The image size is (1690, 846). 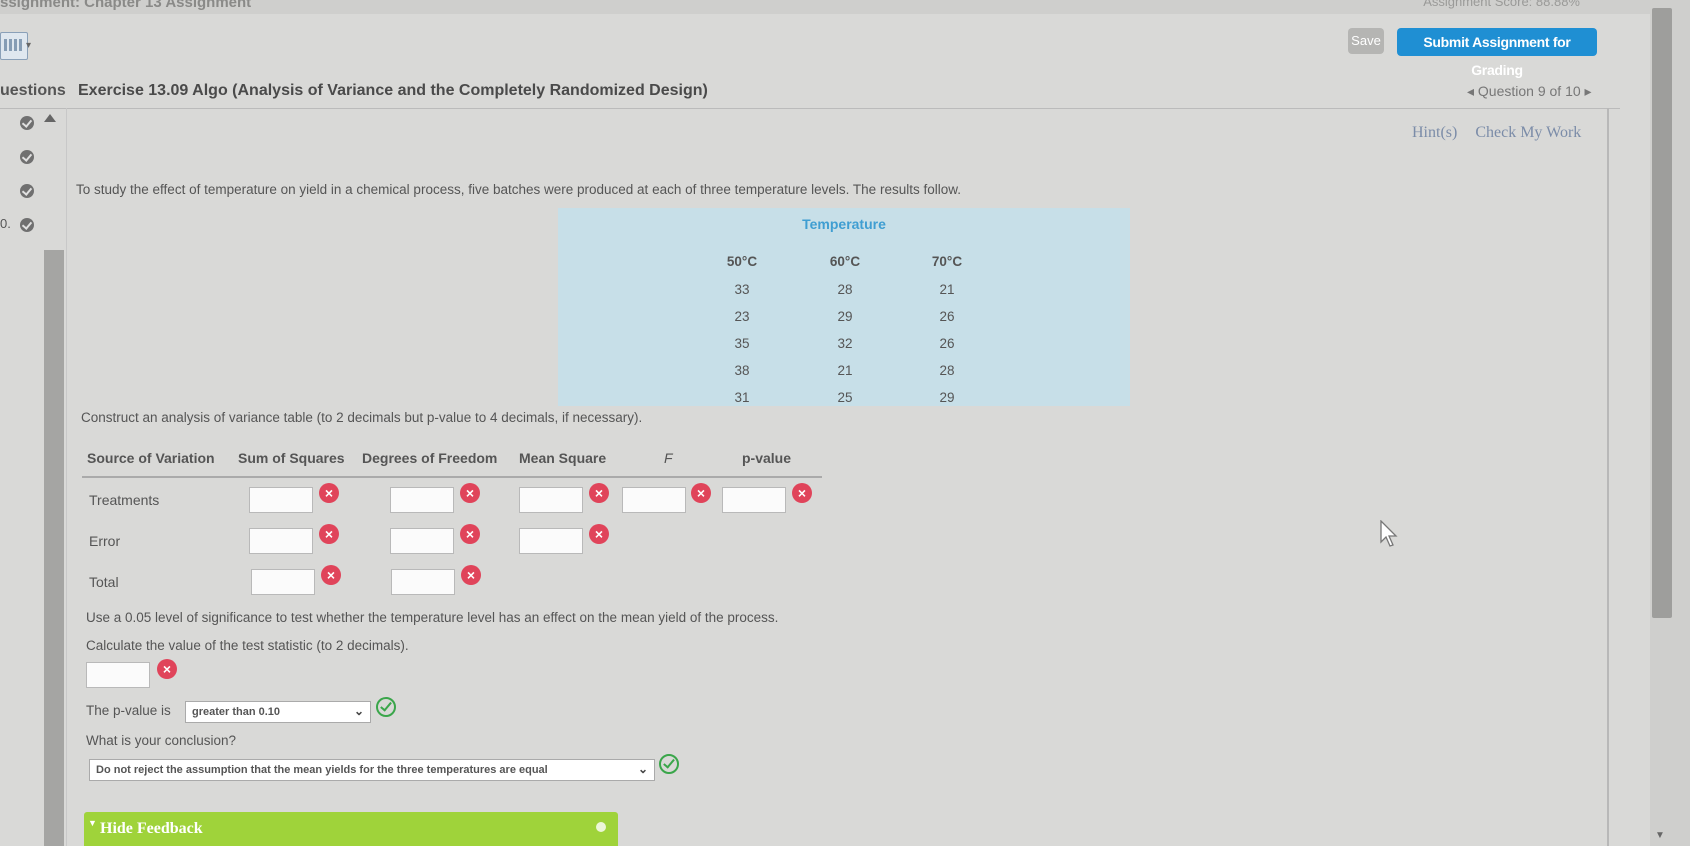 I want to click on p-value-label: The p-value is, so click(x=128, y=710).